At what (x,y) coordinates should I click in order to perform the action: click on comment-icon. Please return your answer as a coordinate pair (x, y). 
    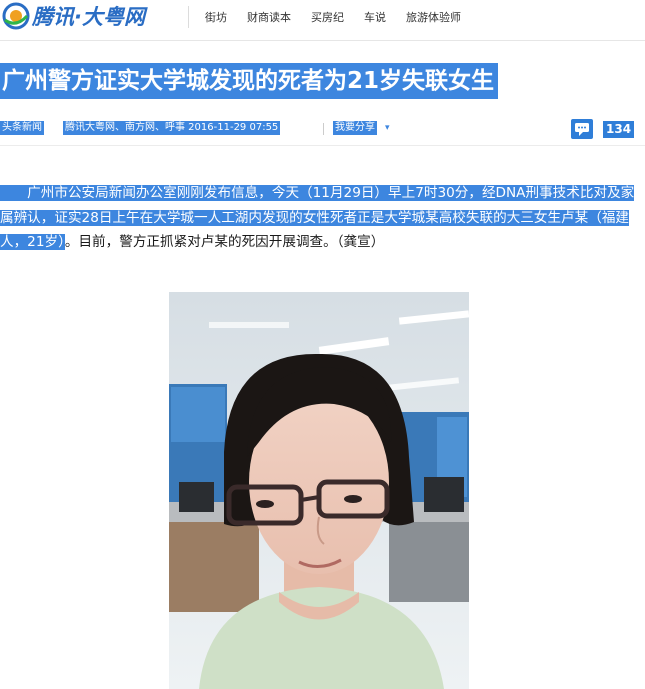
    Looking at the image, I should click on (582, 129).